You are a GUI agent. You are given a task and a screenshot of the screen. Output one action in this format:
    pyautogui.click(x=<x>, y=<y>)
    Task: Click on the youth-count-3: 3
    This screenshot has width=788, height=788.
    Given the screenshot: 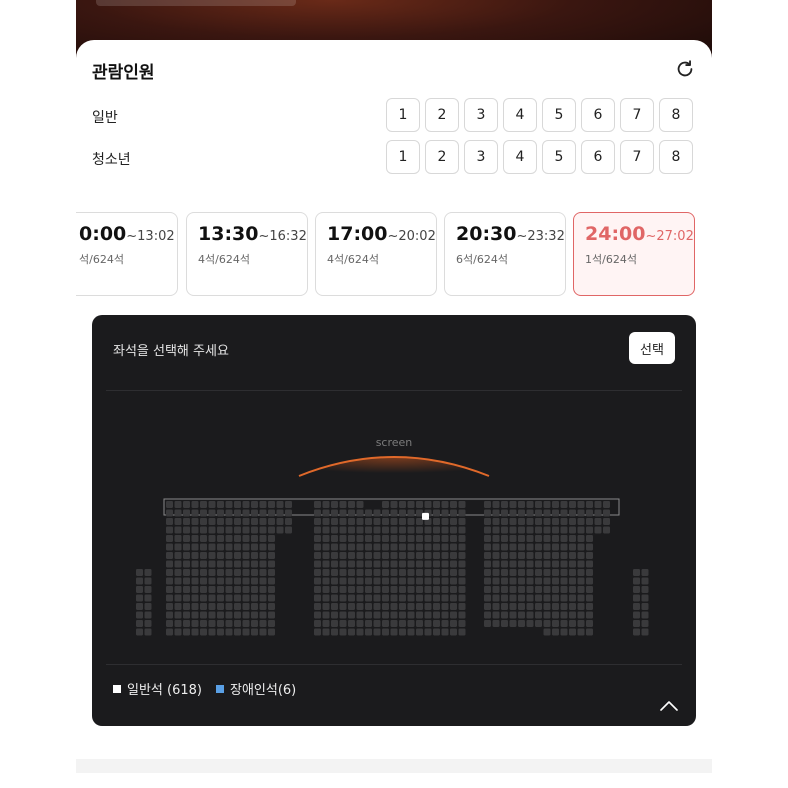 What is the action you would take?
    pyautogui.click(x=481, y=157)
    